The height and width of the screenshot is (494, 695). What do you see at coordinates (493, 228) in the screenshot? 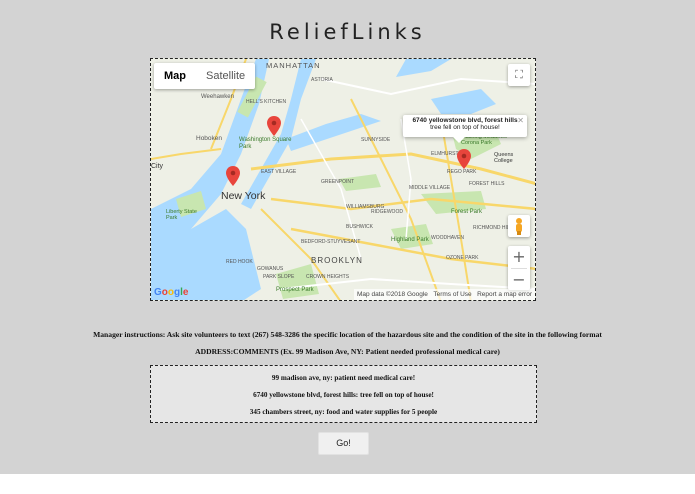
I see `map-label-richmond-hill: RICHMOND HILL` at bounding box center [493, 228].